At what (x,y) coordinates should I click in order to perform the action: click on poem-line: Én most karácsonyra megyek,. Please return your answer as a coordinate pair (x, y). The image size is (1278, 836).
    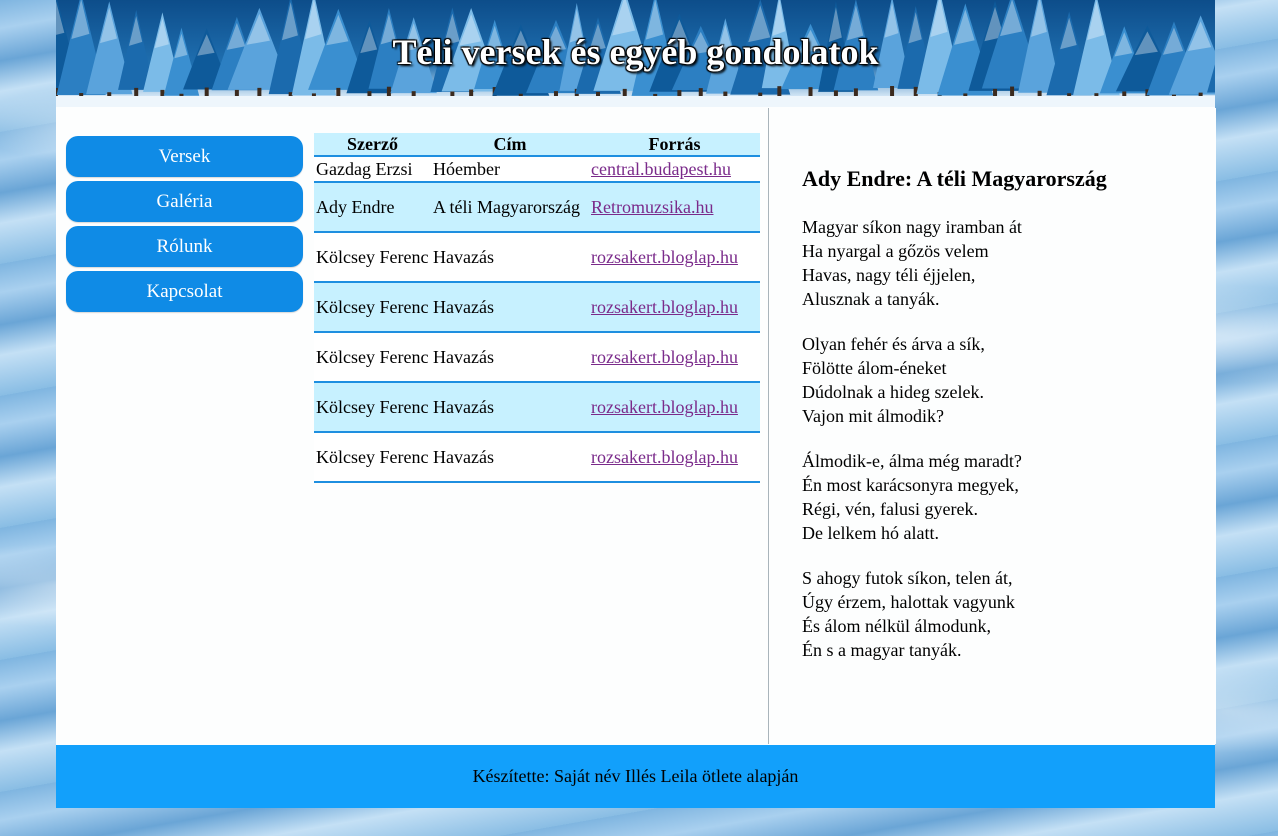
    Looking at the image, I should click on (910, 485).